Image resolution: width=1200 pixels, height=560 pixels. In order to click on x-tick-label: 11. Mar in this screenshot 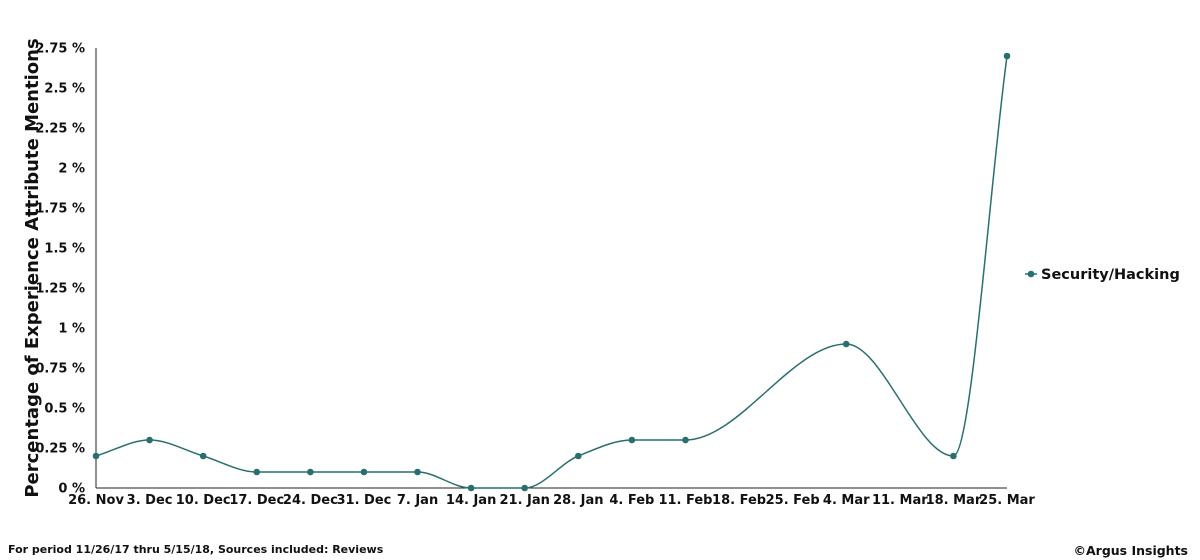, I will do `click(900, 500)`.